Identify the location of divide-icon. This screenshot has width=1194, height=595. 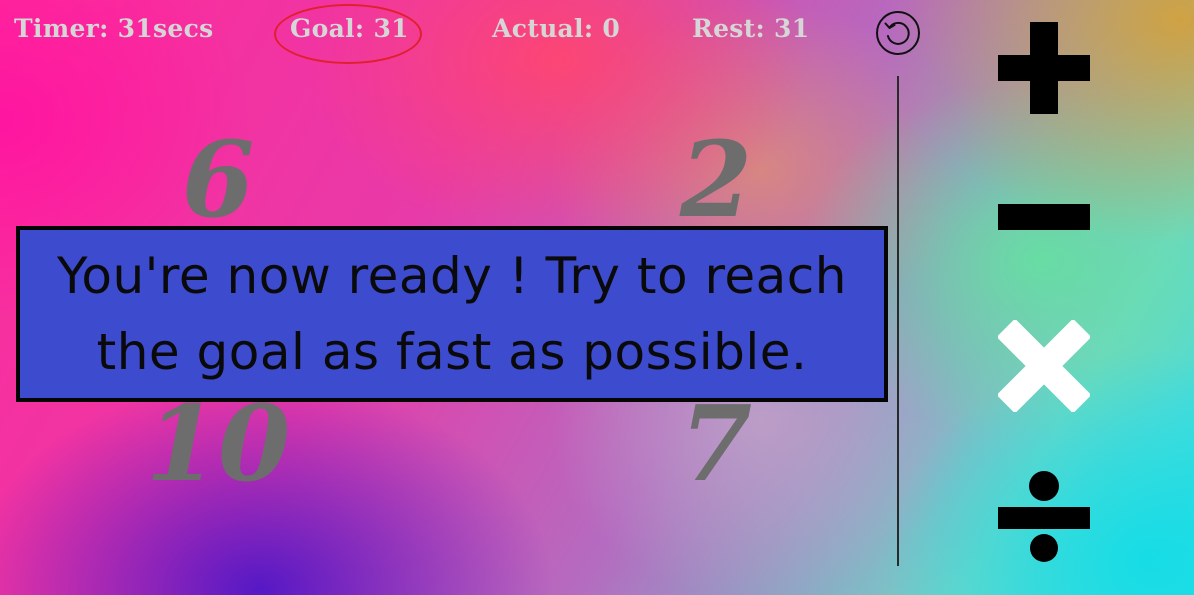
(1044, 516).